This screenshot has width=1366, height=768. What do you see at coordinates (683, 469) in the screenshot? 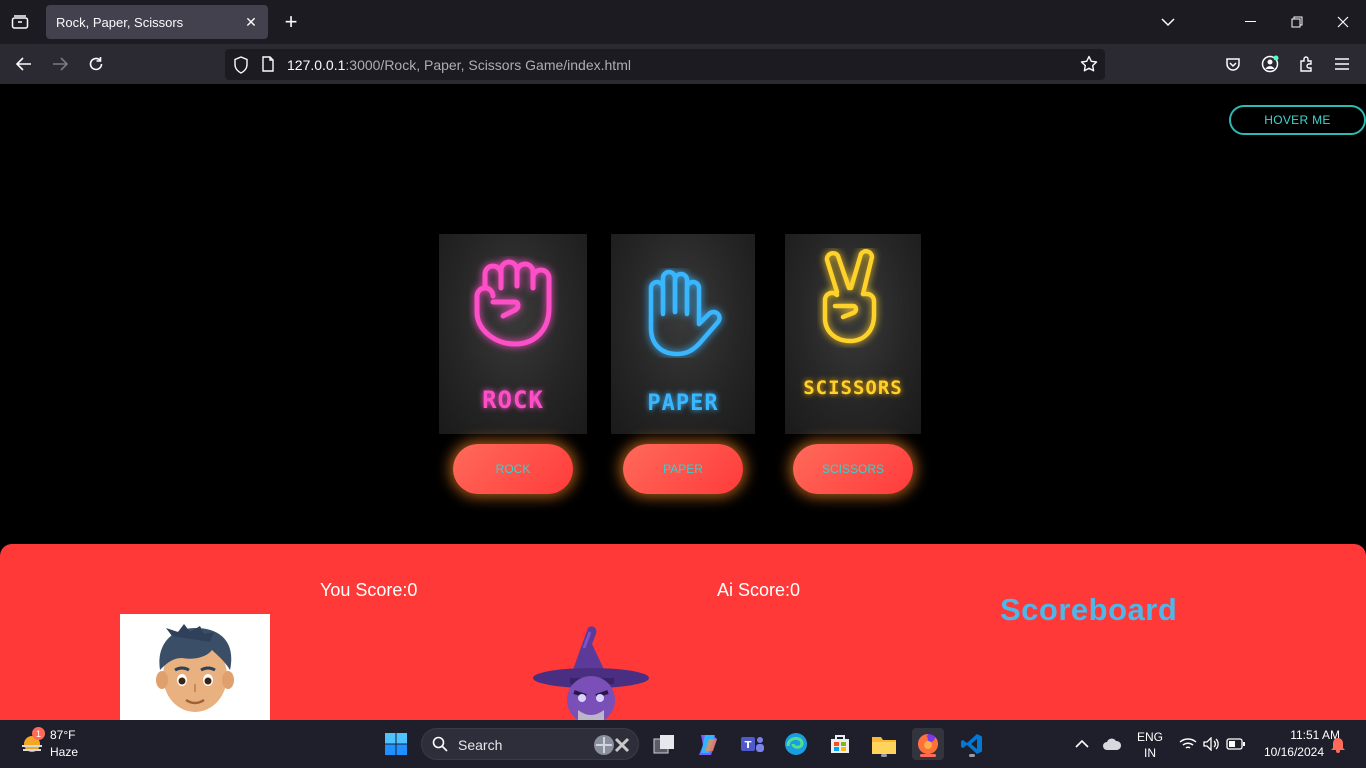
I see `paper-button: PAPER` at bounding box center [683, 469].